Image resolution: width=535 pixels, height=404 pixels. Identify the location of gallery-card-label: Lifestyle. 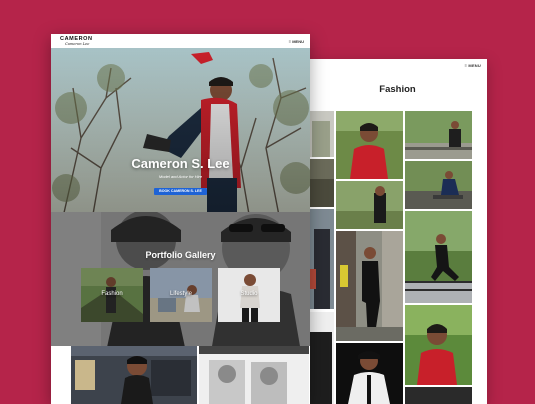
(180, 294).